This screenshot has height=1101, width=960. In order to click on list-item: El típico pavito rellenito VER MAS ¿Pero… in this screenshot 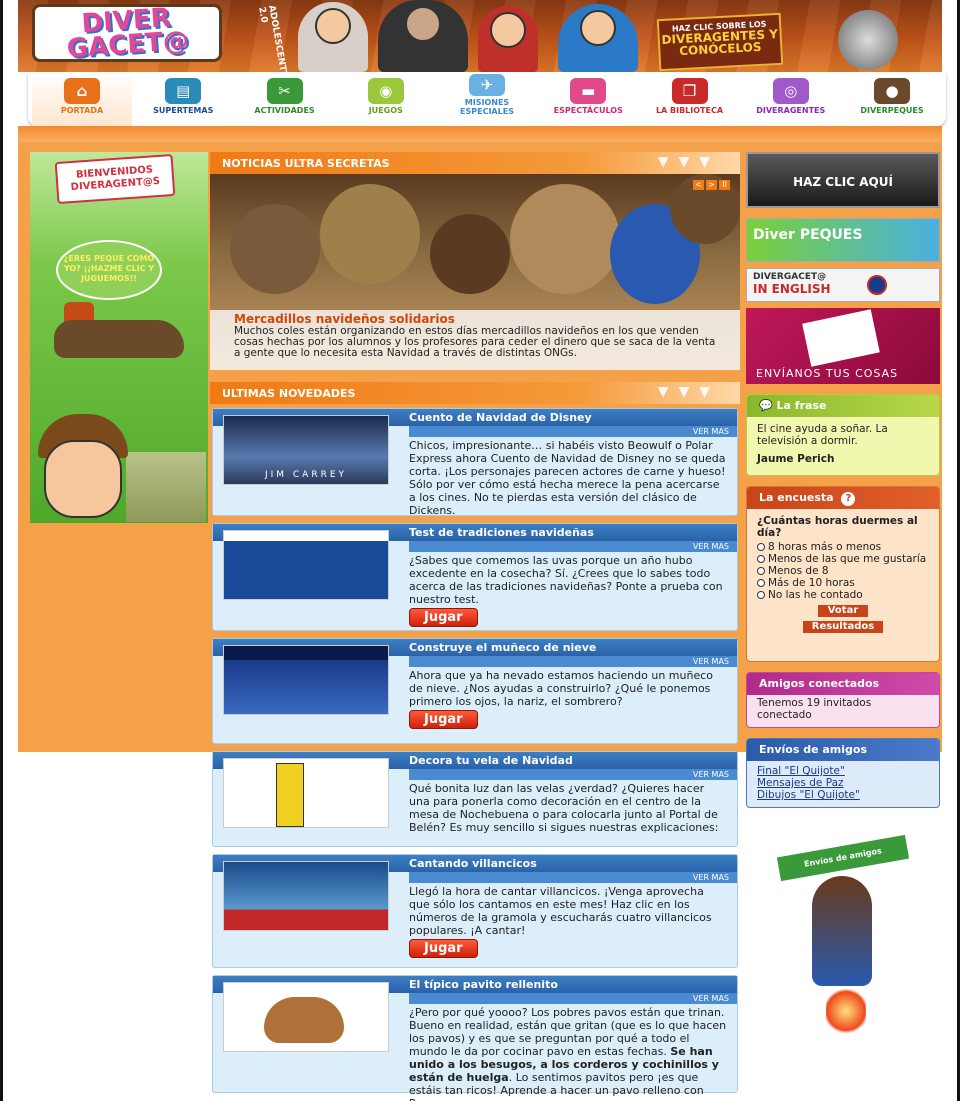, I will do `click(475, 1038)`.